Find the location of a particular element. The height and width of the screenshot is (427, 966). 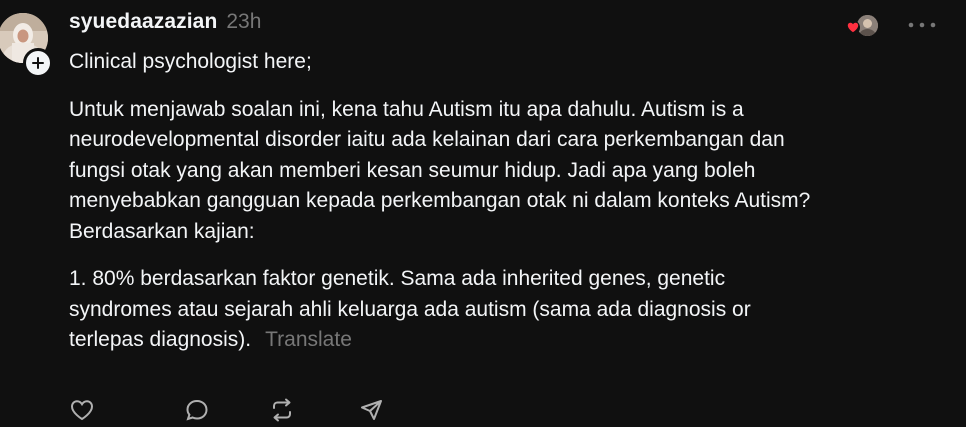

author-avatar-container is located at coordinates (26, 45).